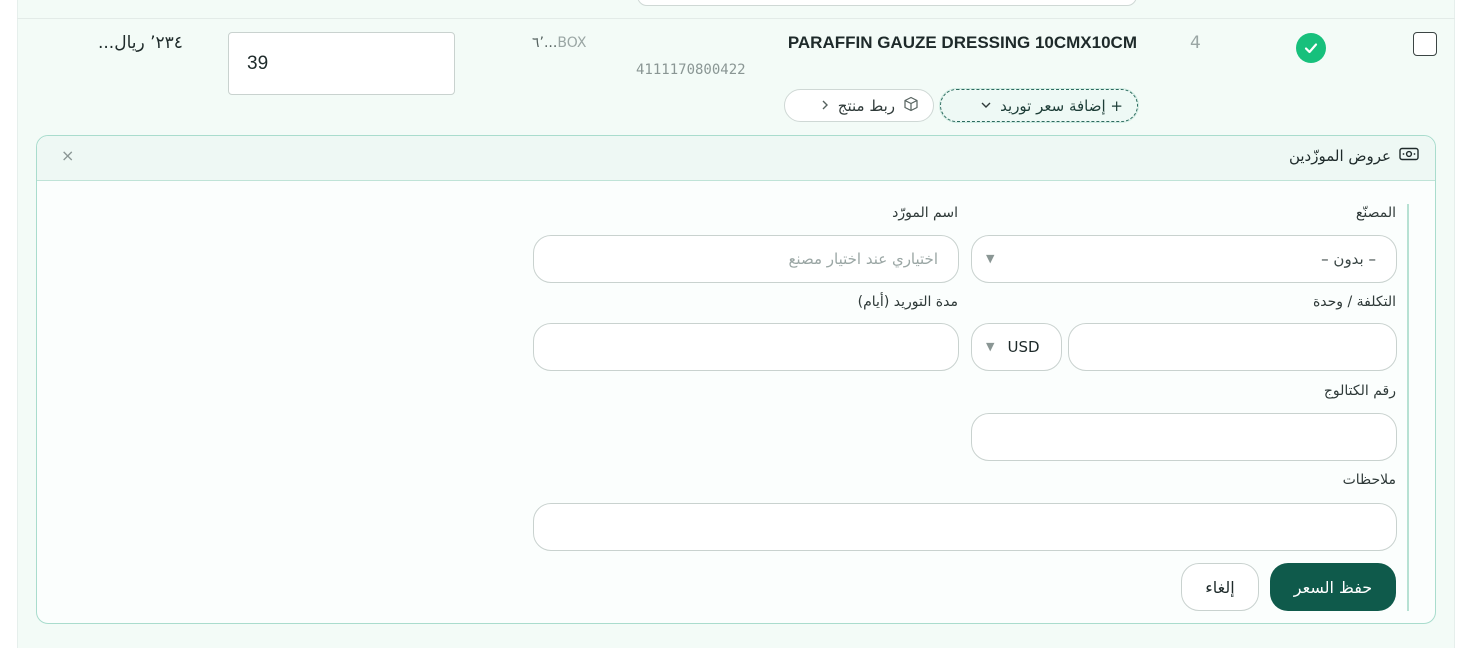 The height and width of the screenshot is (648, 1473). Describe the element at coordinates (1023, 347) in the screenshot. I see `currency-value: USD` at that location.